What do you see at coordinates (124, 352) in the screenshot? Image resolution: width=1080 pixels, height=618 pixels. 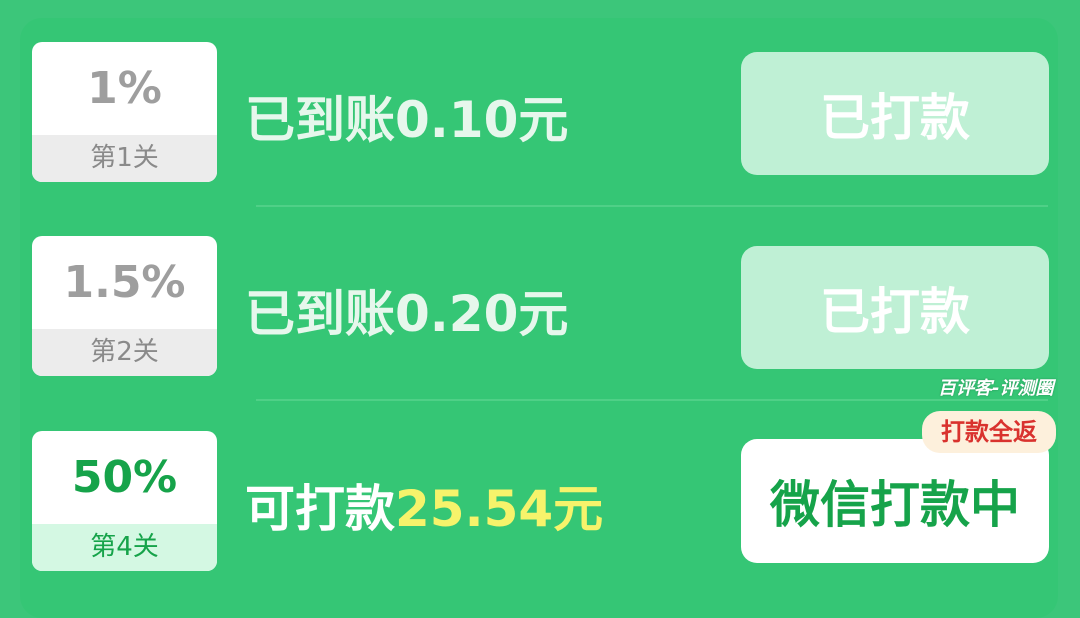 I see `badge-level-label: 第2关` at bounding box center [124, 352].